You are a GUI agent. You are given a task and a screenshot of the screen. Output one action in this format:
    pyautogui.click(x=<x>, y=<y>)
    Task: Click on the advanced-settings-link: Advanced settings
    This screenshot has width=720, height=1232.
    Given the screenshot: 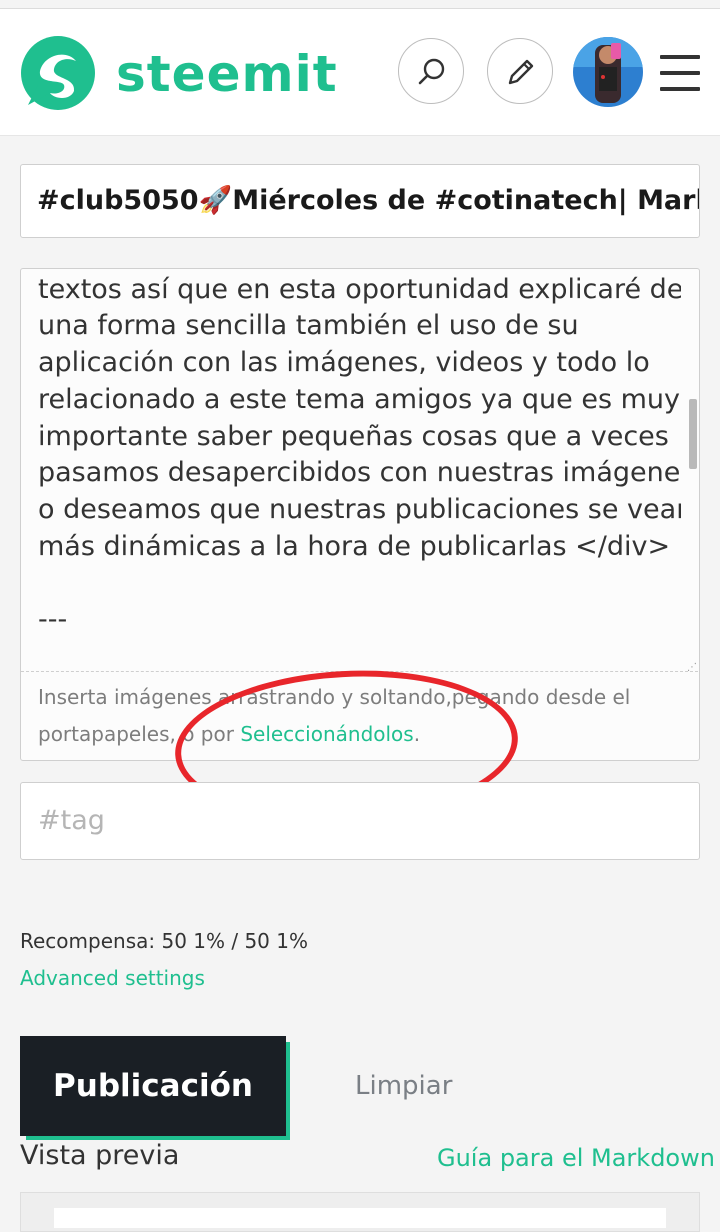 What is the action you would take?
    pyautogui.click(x=112, y=978)
    